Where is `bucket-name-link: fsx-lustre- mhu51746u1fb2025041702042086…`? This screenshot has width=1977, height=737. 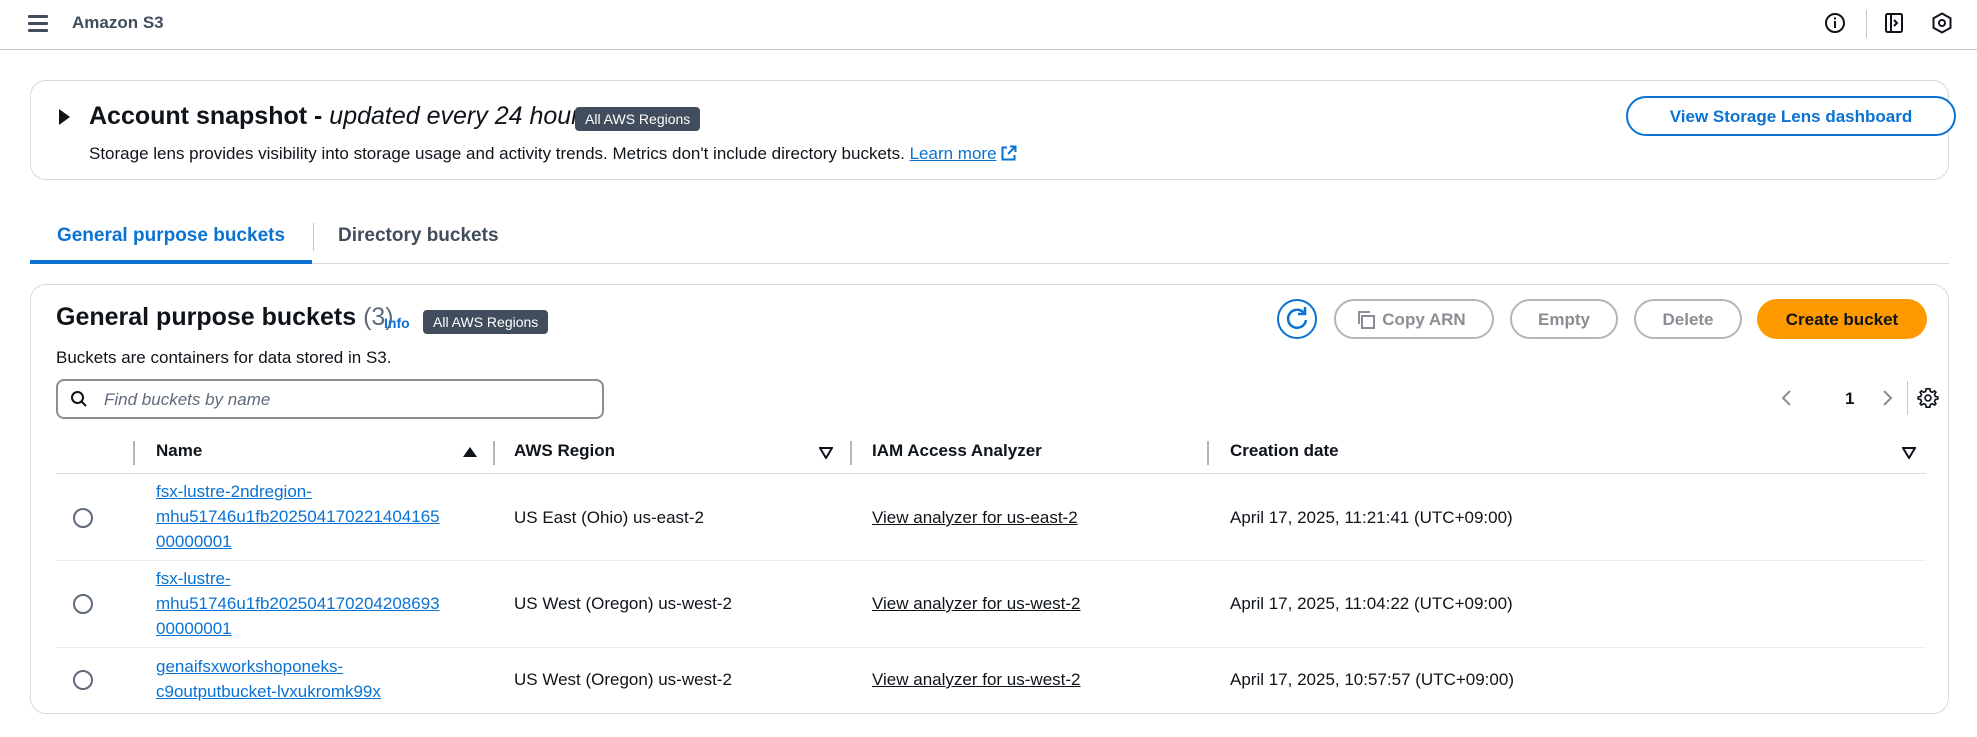 bucket-name-link: fsx-lustre- mhu51746u1fb2025041702042086… is located at coordinates (311, 603).